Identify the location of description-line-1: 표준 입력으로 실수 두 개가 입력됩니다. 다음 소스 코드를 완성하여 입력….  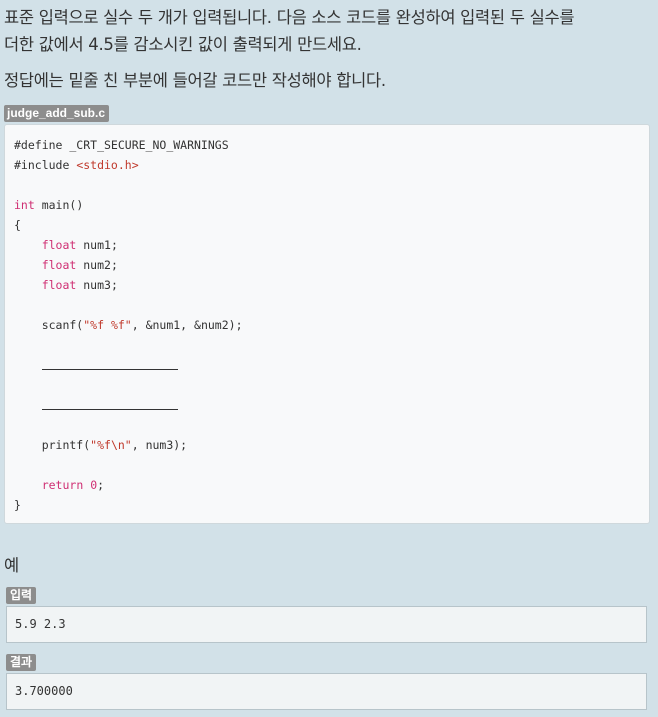
(289, 17).